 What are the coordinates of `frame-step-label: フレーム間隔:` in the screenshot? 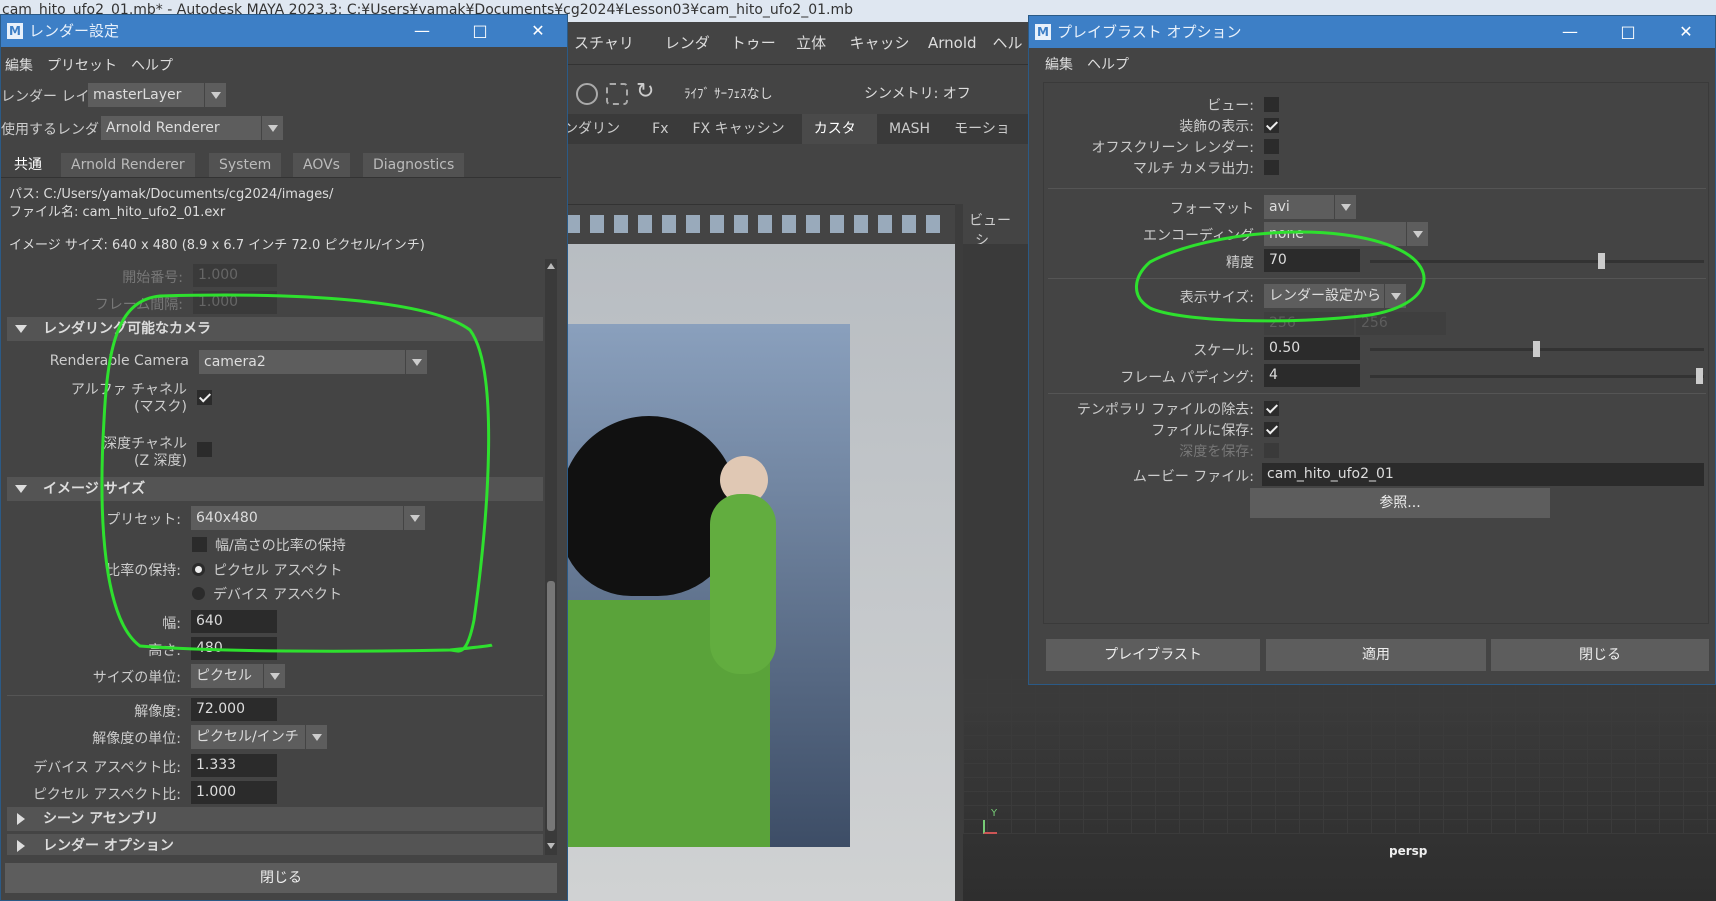 It's located at (138, 305).